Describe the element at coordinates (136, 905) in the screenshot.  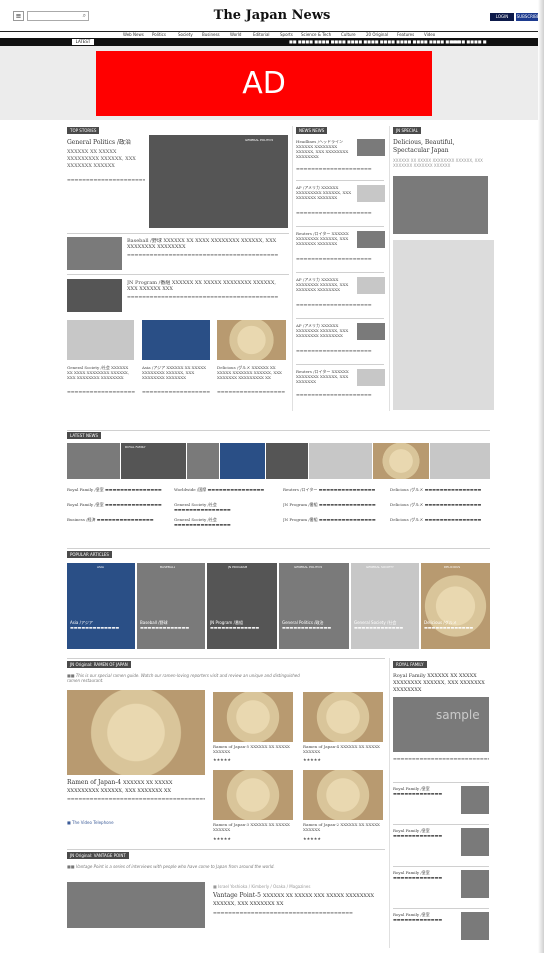
I see `vantage-image` at that location.